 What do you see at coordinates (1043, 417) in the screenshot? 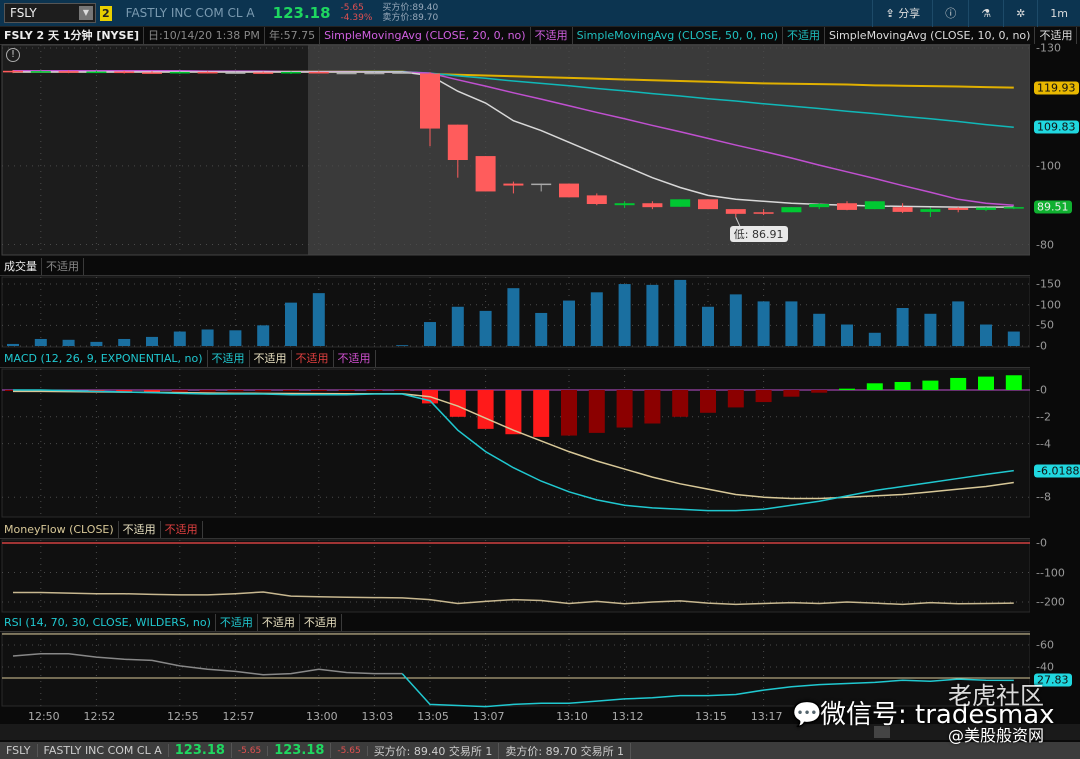
I see `macd-tick-label: --2` at bounding box center [1043, 417].